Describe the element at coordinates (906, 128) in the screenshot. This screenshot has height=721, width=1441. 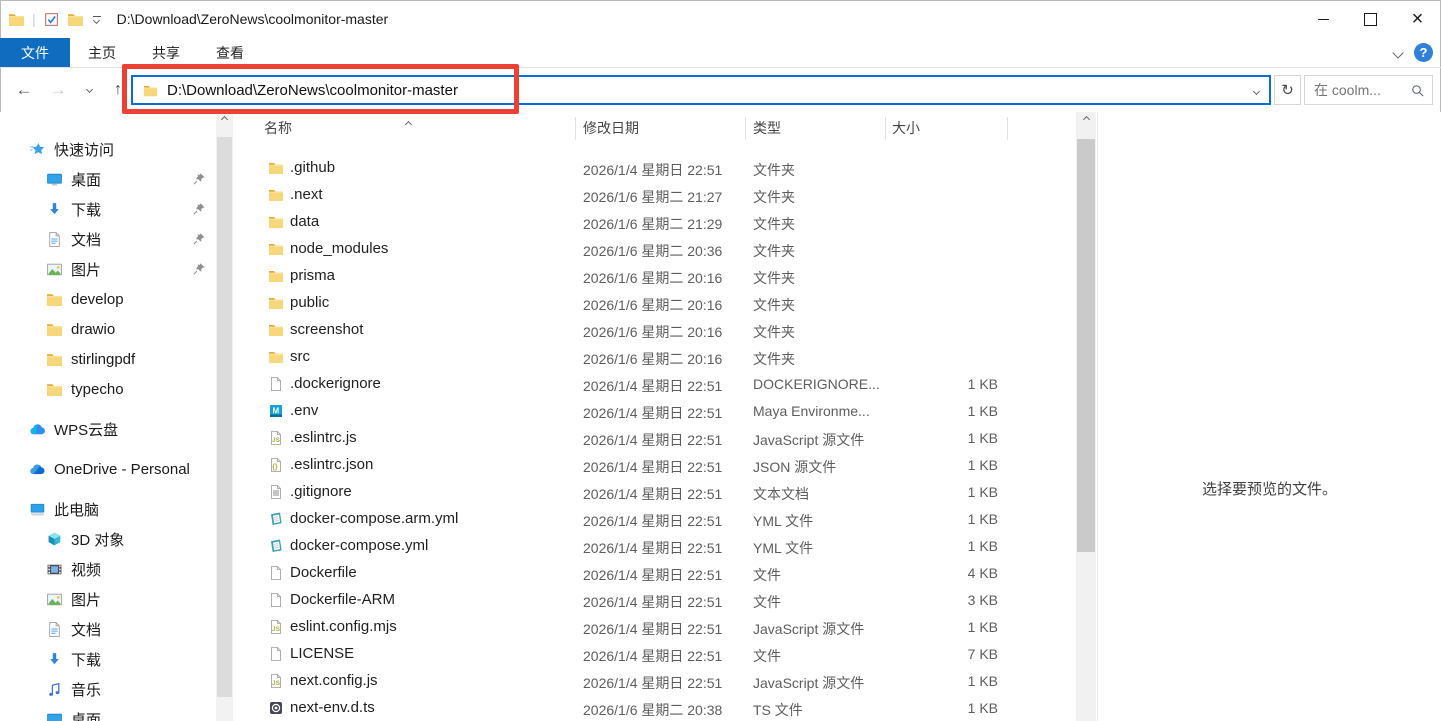
I see `column-header-size: 大小` at that location.